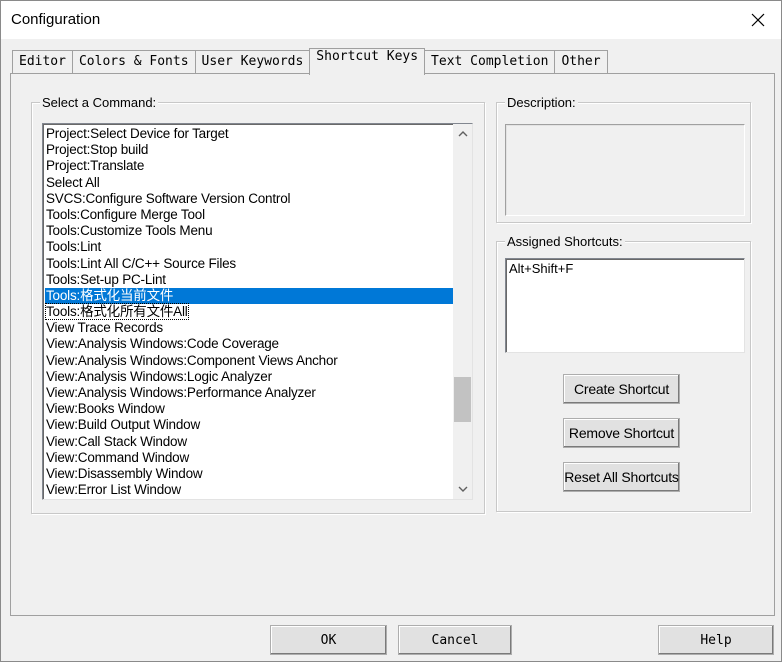 The width and height of the screenshot is (782, 662). Describe the element at coordinates (113, 490) in the screenshot. I see `command-list-item-label: View:Error List Window` at that location.